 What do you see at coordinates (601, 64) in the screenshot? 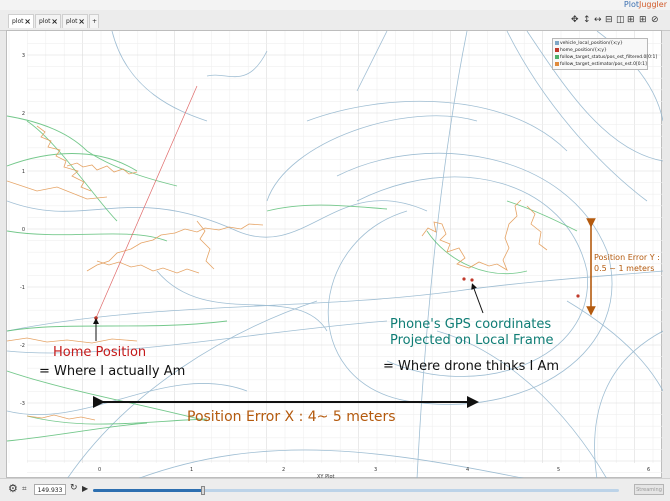
I see `legend-item: follow_target_estimator/pos_est.0[0:1]` at bounding box center [601, 64].